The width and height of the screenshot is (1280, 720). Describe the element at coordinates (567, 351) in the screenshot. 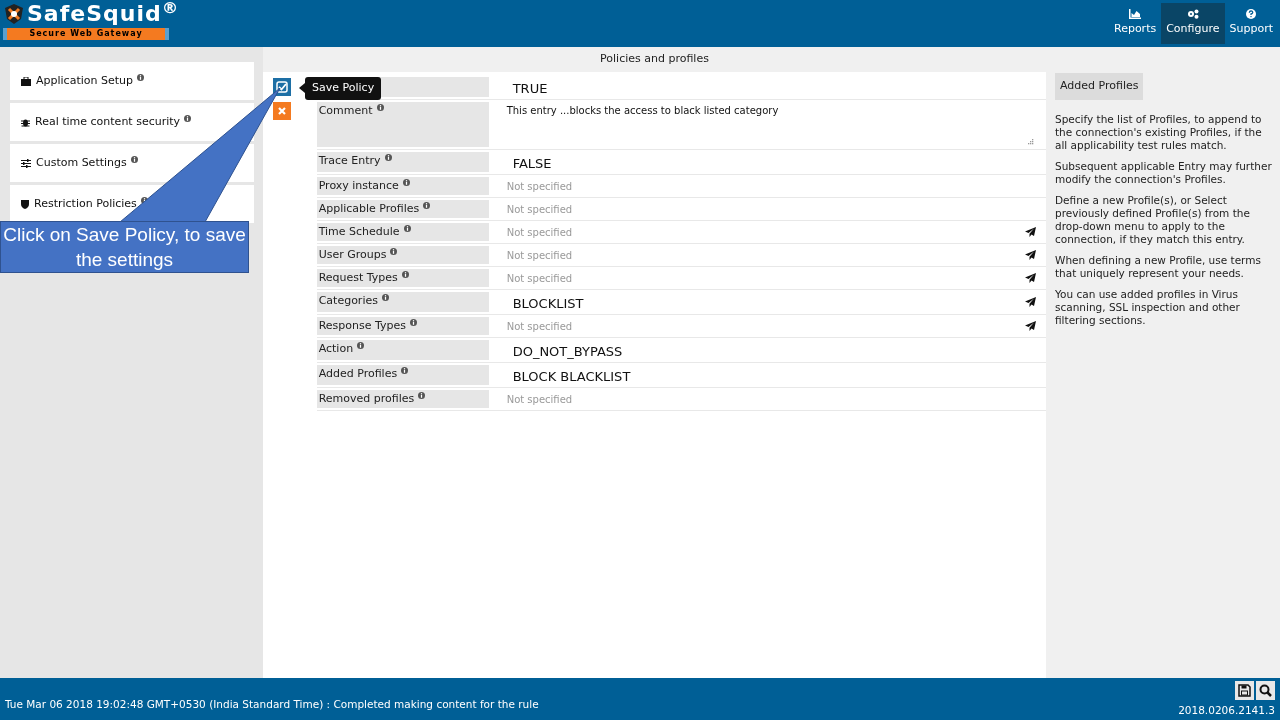

I see `field-value: DO_NOT_BYPASS` at that location.